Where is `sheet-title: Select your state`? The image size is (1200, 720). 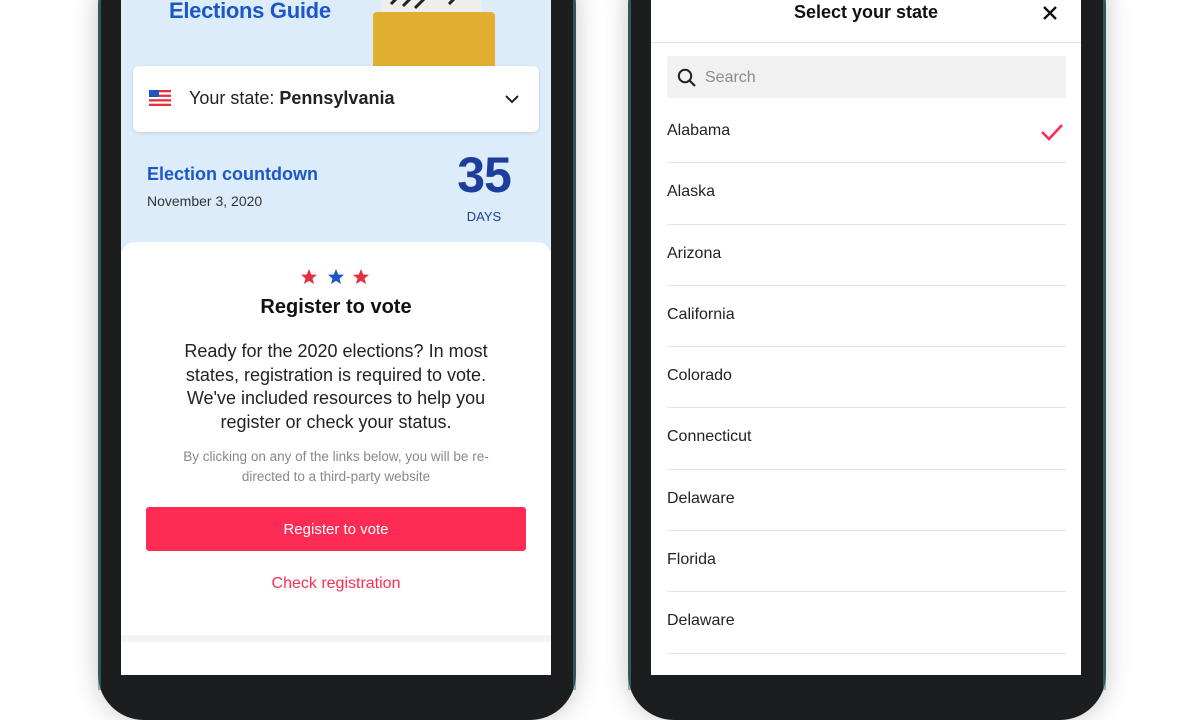 sheet-title: Select your state is located at coordinates (866, 12).